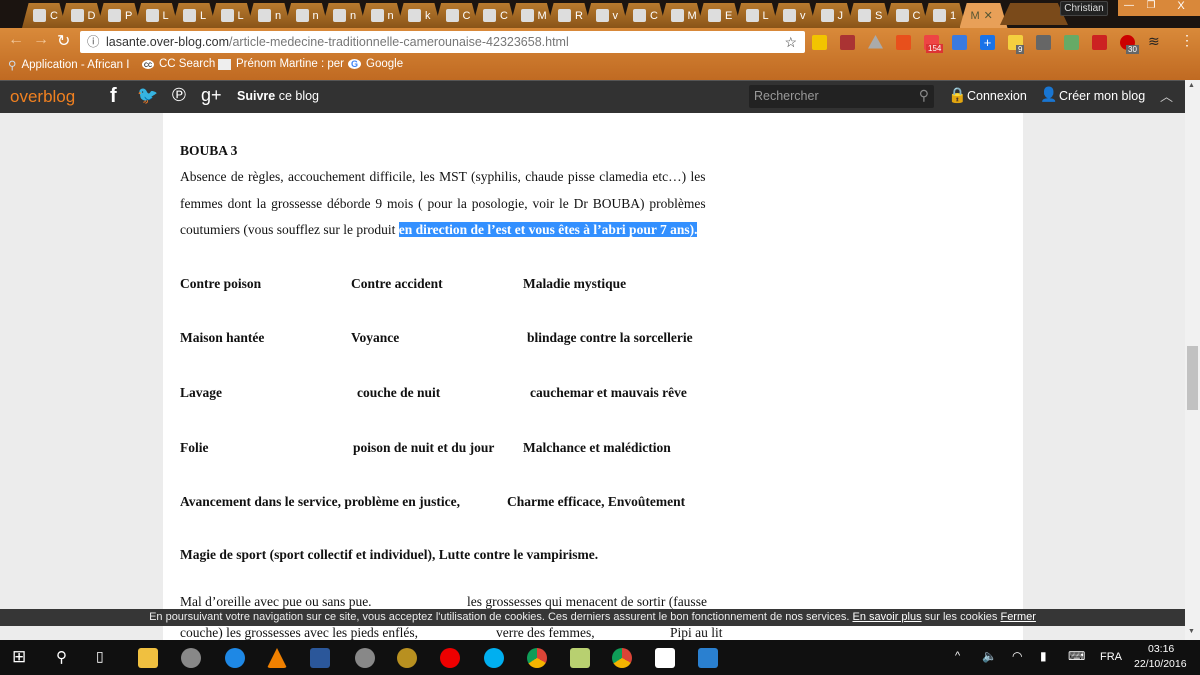 The width and height of the screenshot is (1200, 675). Describe the element at coordinates (277, 658) in the screenshot. I see `vlc-icon` at that location.